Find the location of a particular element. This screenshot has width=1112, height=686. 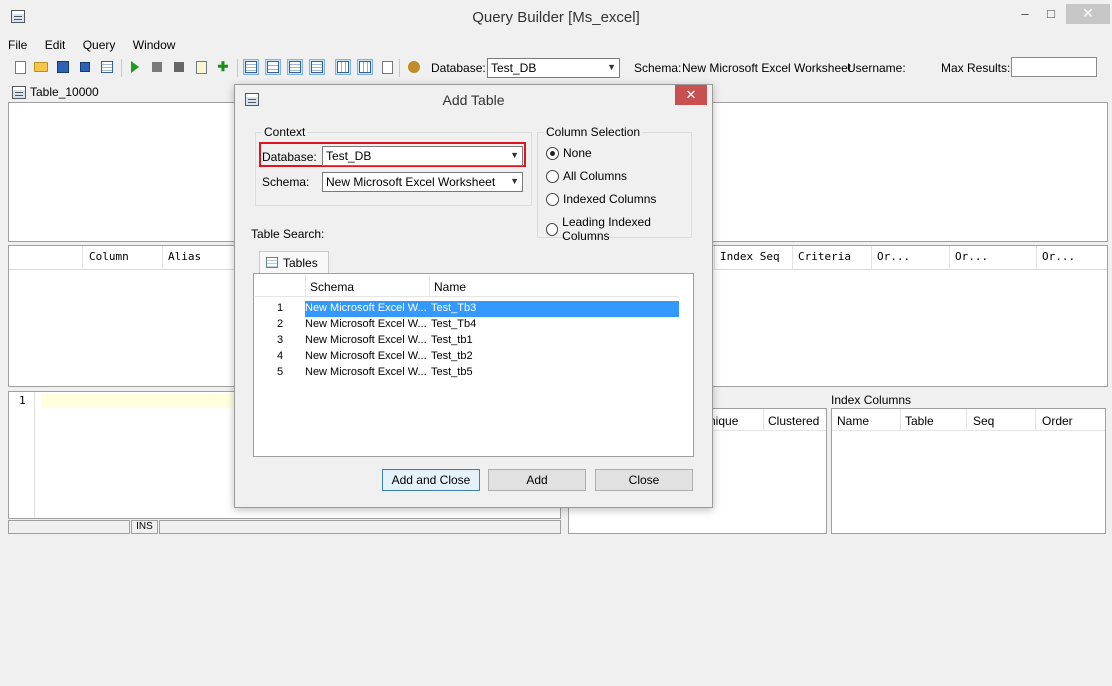

menu-query: Query is located at coordinates (99, 45).